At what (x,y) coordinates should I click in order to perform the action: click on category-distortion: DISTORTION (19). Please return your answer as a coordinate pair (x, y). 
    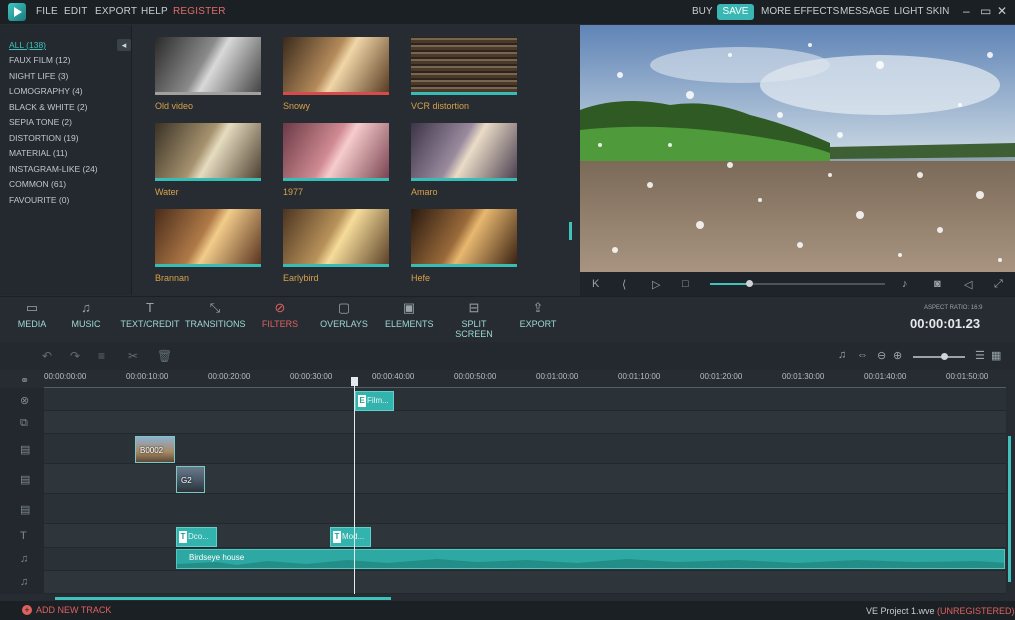
    Looking at the image, I should click on (44, 138).